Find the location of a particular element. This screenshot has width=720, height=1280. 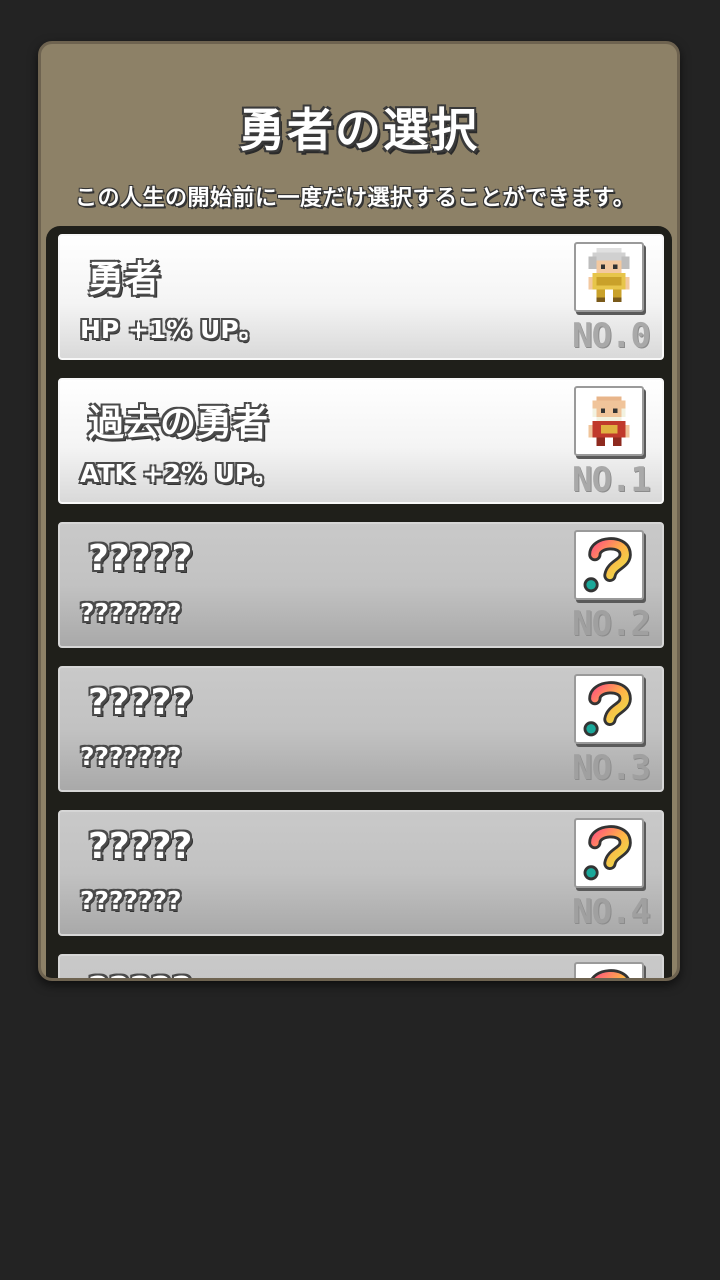

hero-number: NO.0 is located at coordinates (611, 336).